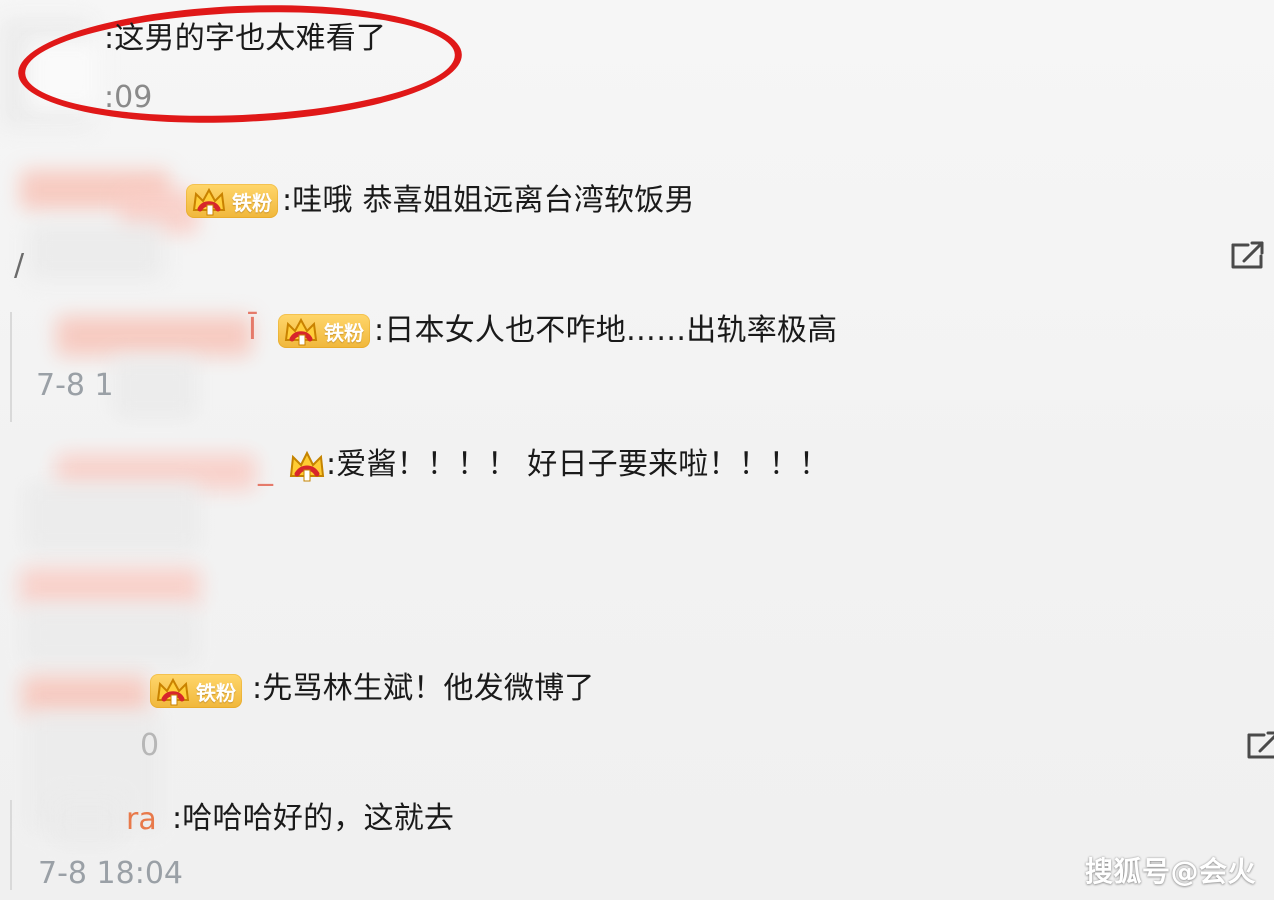 The height and width of the screenshot is (900, 1274). Describe the element at coordinates (578, 464) in the screenshot. I see `comment-text: :爱酱！！！！ 好日子要来啦！！！！` at that location.